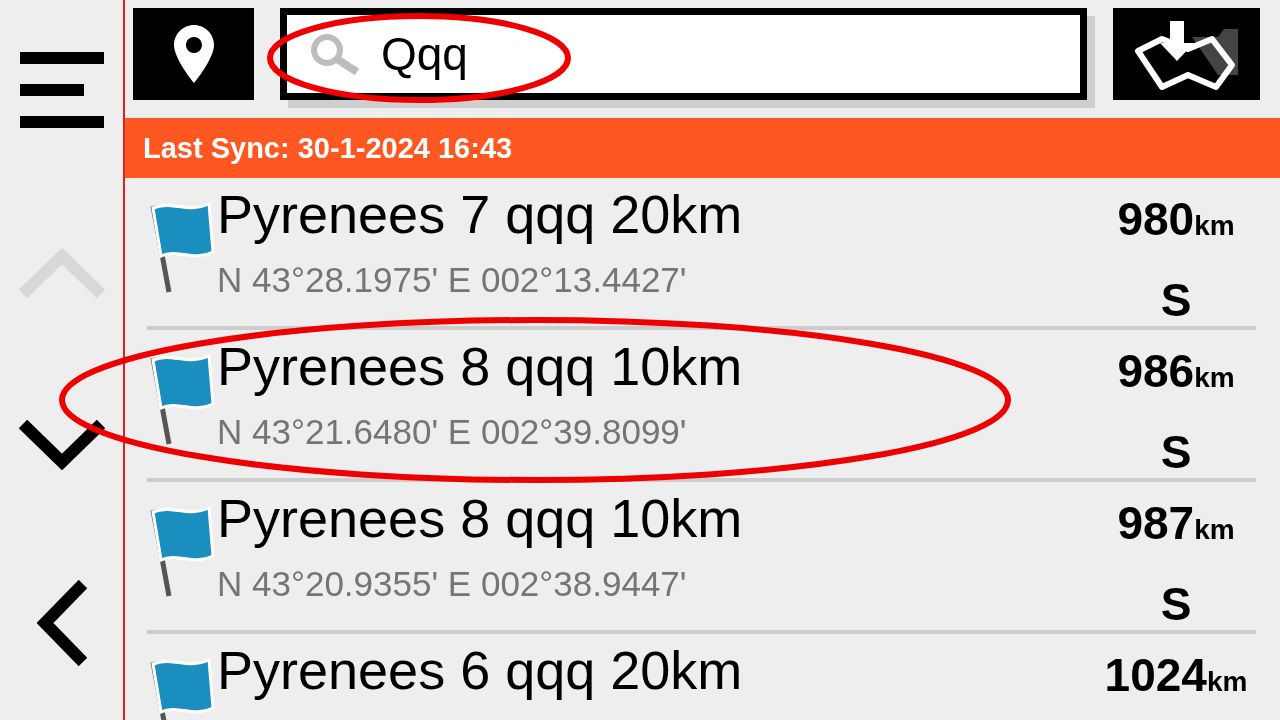 Image resolution: width=1280 pixels, height=720 pixels. I want to click on chevron-left-icon, so click(61, 622).